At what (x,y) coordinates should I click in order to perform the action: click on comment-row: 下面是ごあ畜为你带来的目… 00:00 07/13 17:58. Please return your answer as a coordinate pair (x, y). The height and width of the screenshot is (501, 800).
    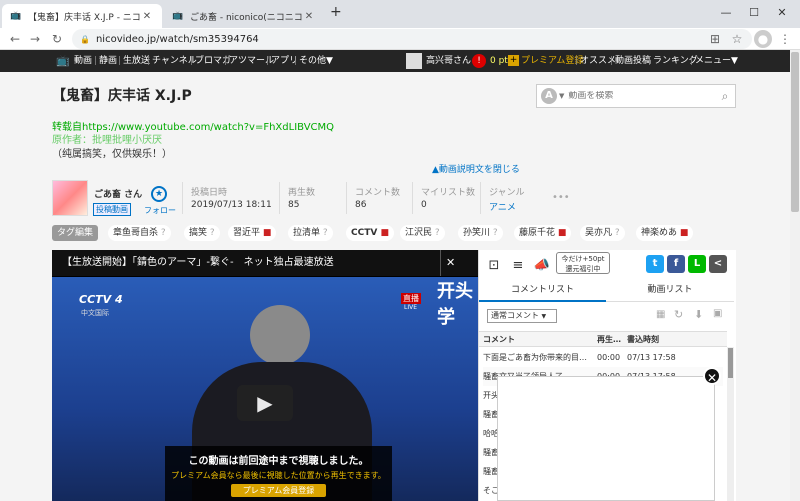
    Looking at the image, I should click on (603, 357).